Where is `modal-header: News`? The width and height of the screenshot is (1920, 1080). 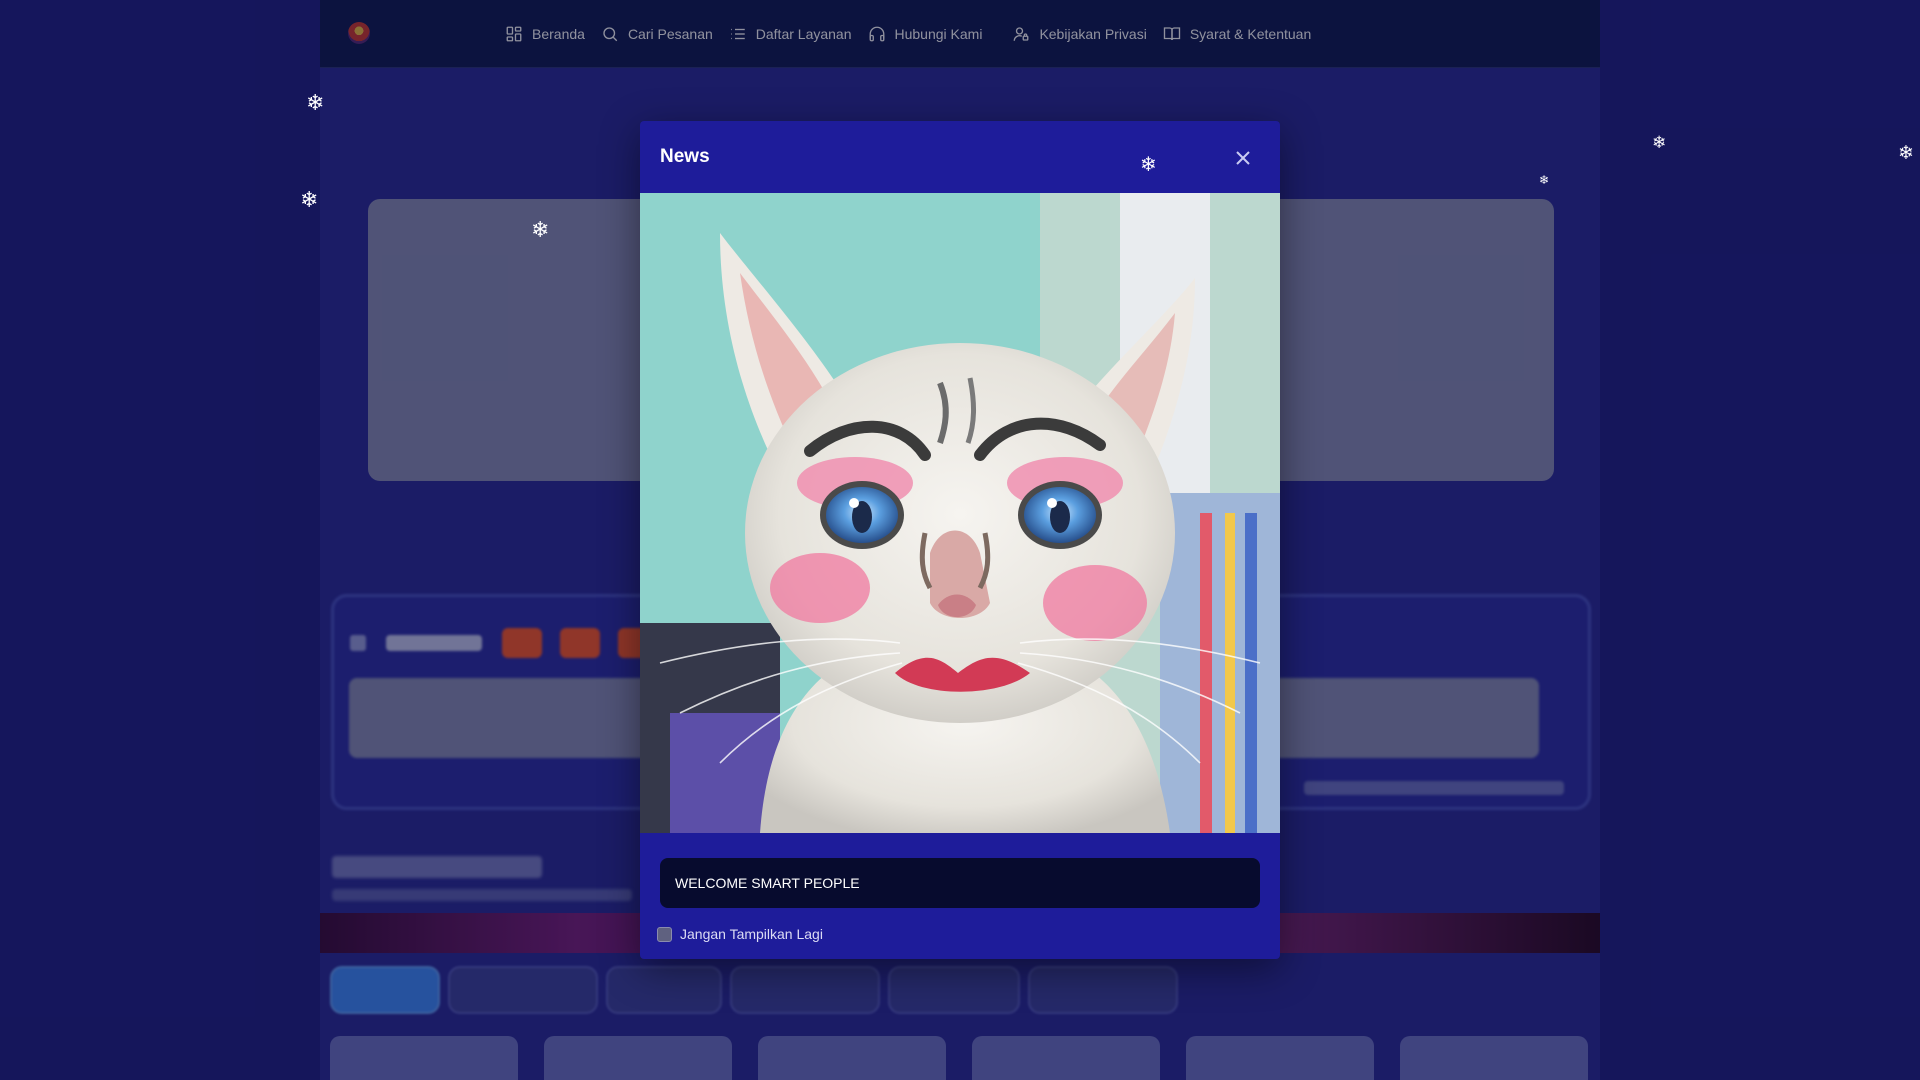 modal-header: News is located at coordinates (960, 157).